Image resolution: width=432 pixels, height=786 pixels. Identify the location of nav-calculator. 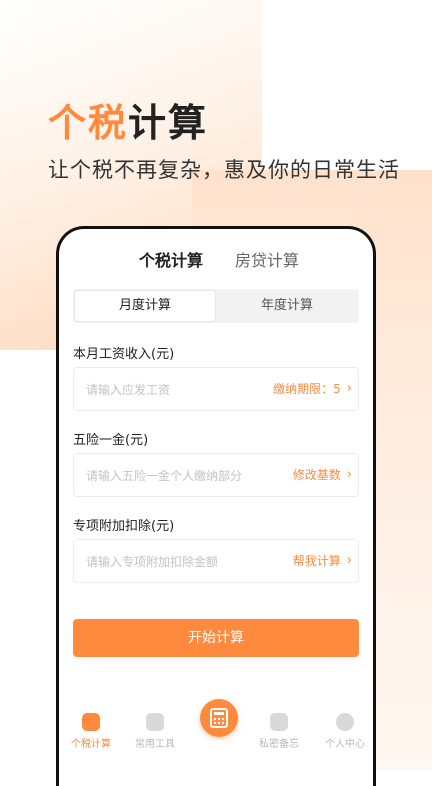
(219, 718).